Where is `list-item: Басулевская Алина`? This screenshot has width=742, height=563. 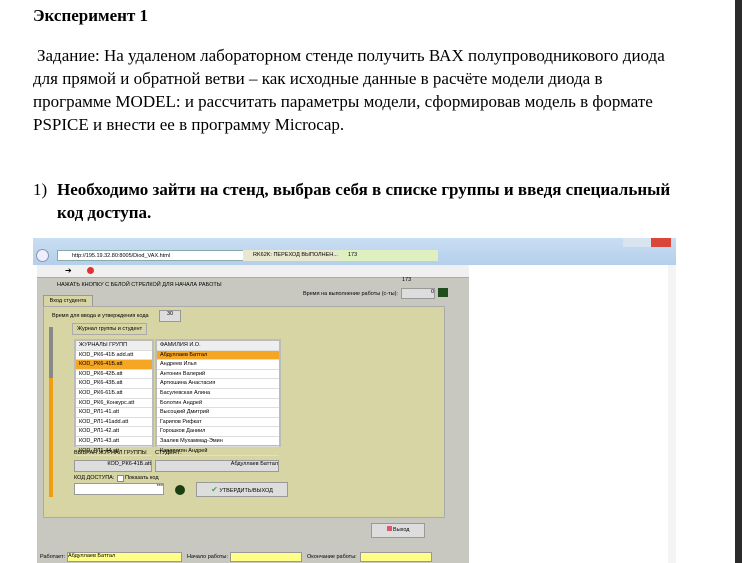 list-item: Басулевская Алина is located at coordinates (218, 394).